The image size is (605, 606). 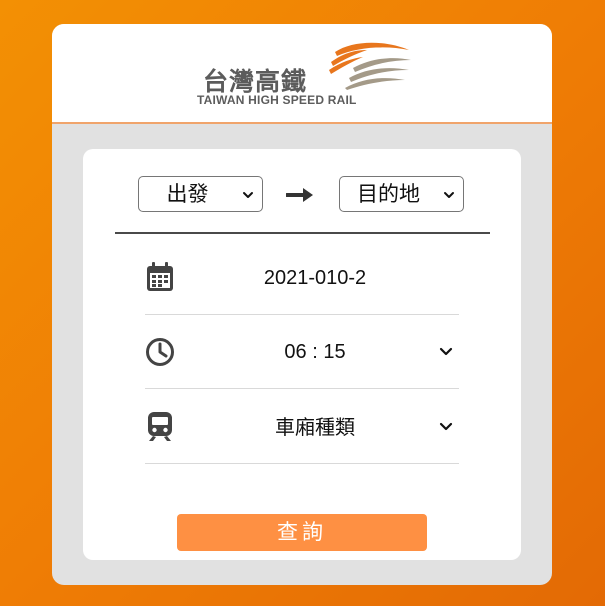 I want to click on card-header: 台灣高鐵 TAIWAN HIGH SPEED RAIL, so click(x=302, y=74).